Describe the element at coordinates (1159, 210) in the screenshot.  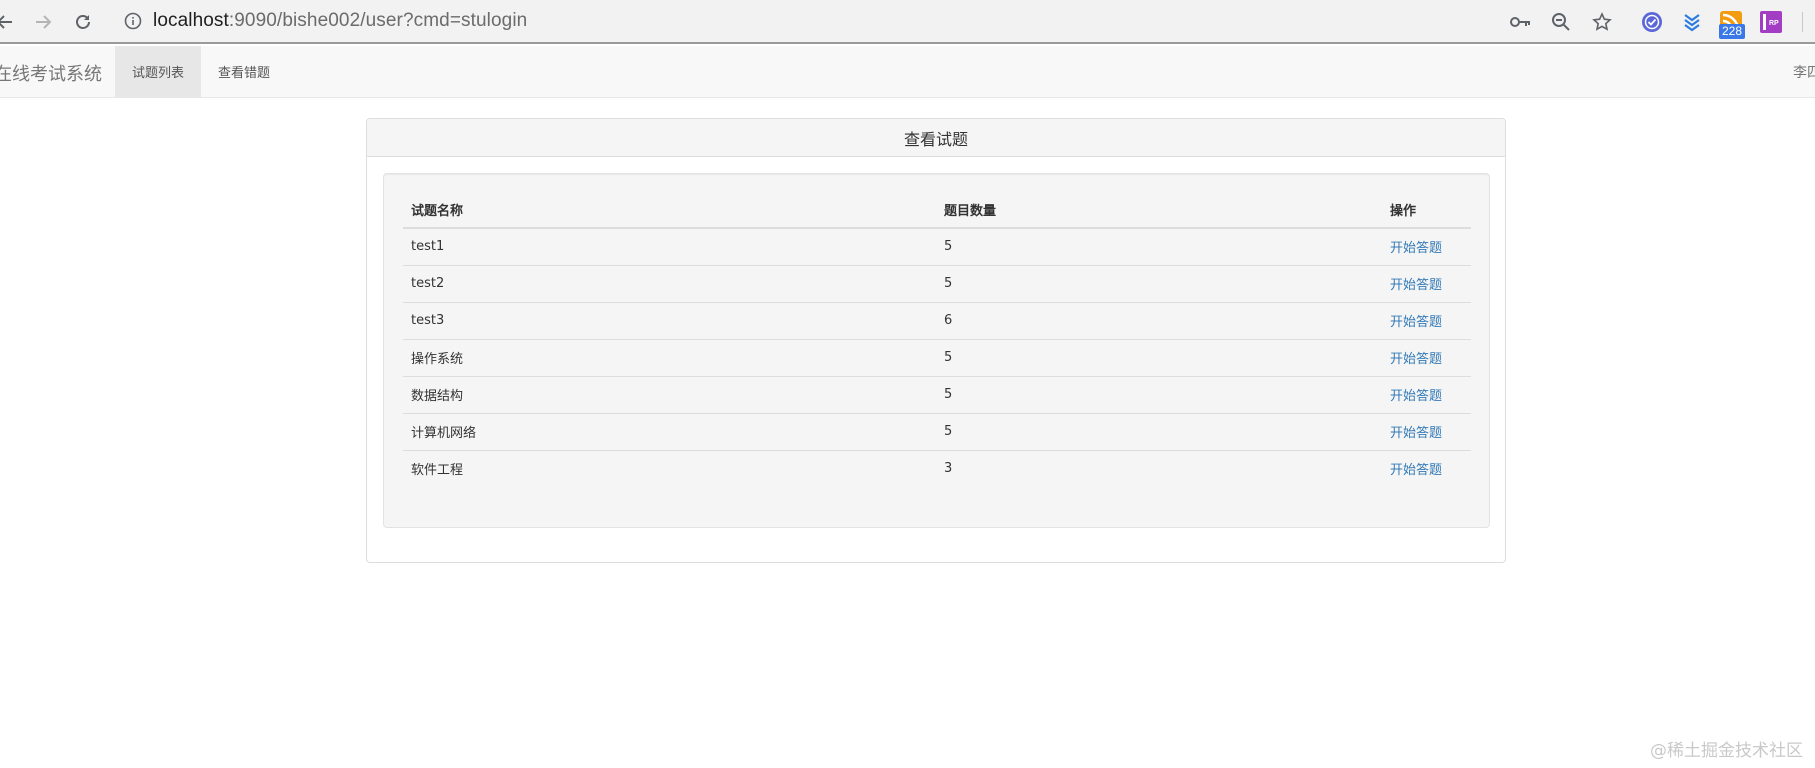
I see `header-question-count: 题目数量` at that location.